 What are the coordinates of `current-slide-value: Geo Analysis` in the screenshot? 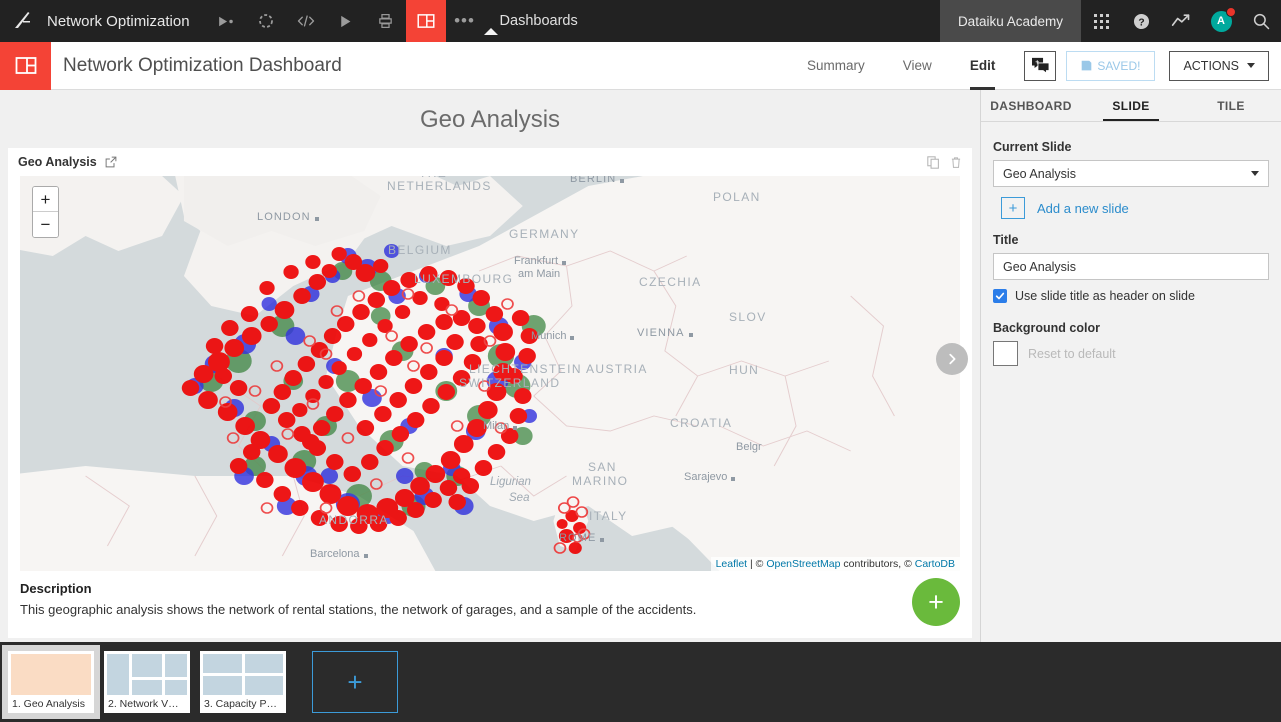 It's located at (1039, 173).